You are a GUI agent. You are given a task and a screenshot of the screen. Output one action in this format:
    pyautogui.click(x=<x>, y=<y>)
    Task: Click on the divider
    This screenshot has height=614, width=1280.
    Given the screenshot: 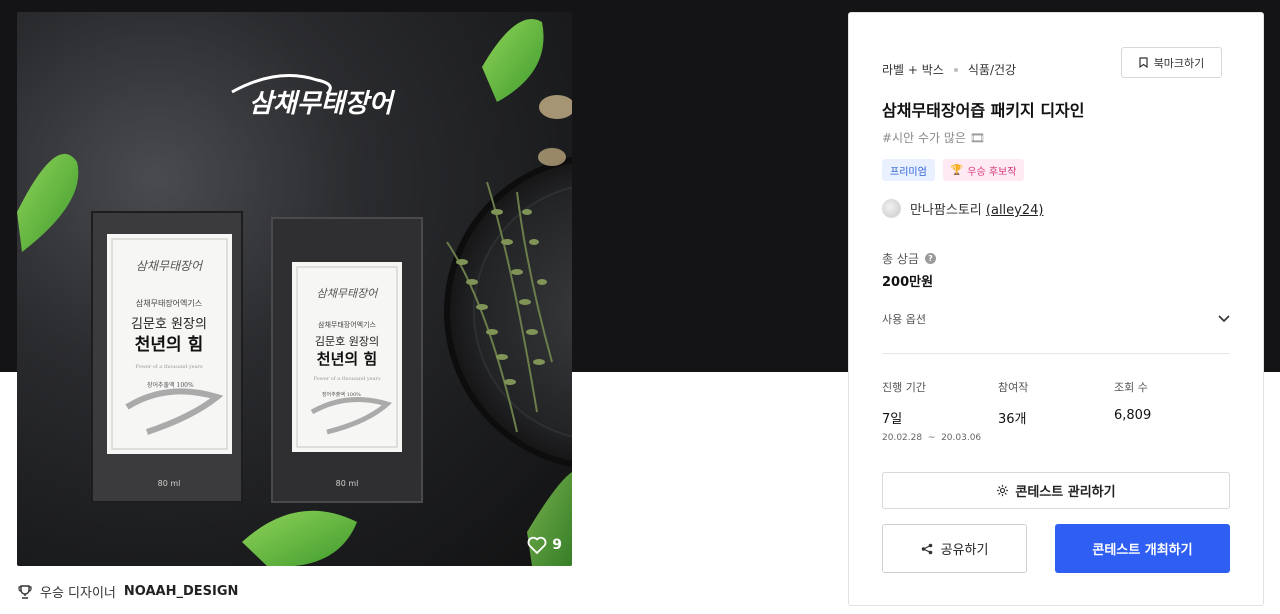 What is the action you would take?
    pyautogui.click(x=1056, y=353)
    